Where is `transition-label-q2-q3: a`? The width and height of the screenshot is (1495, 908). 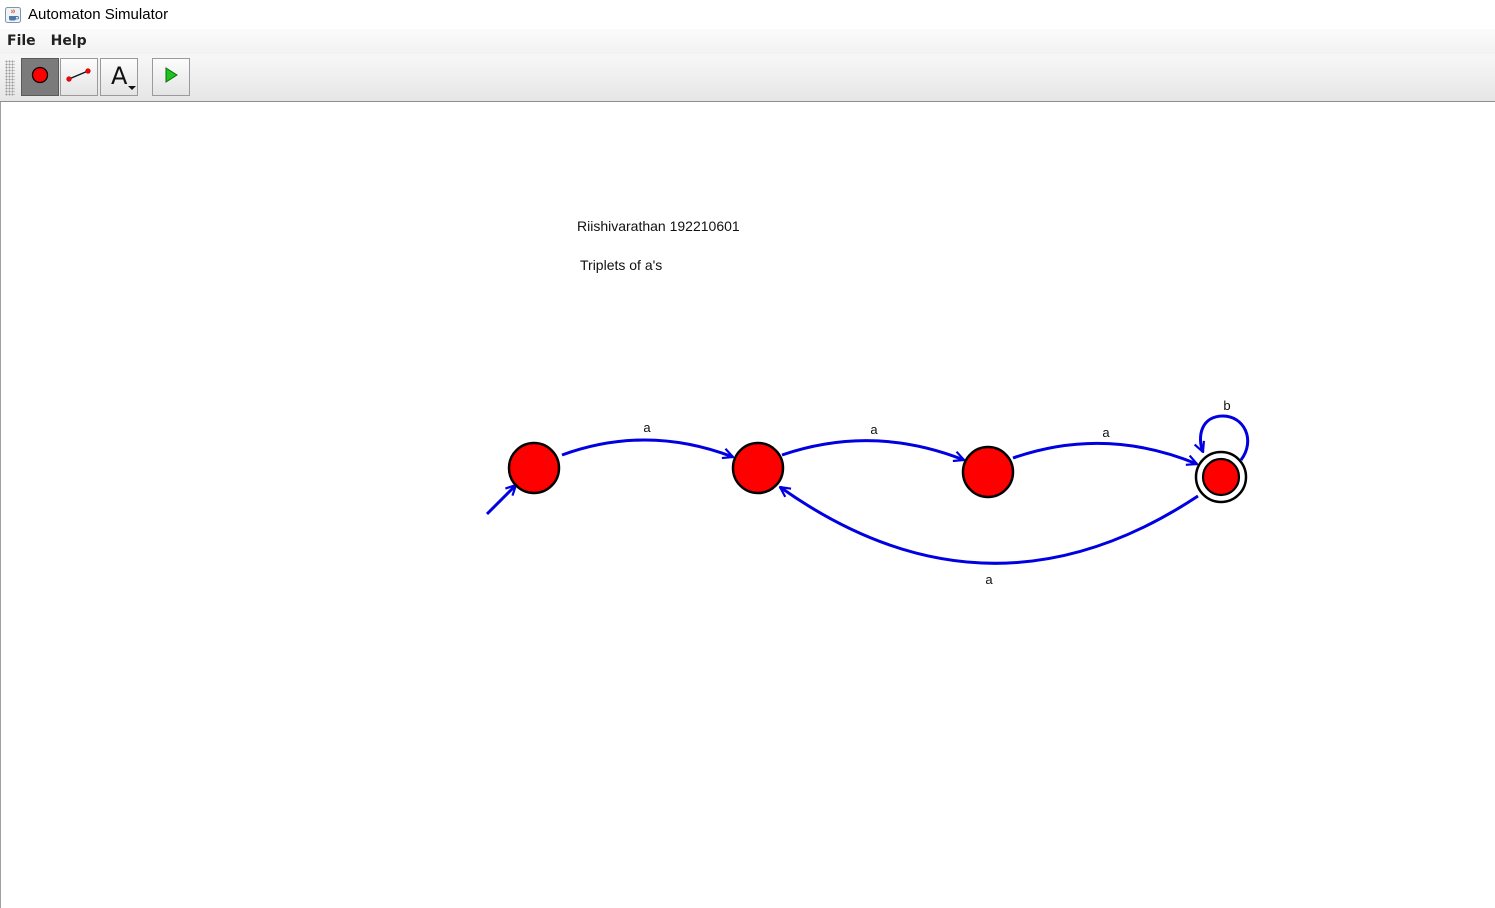
transition-label-q2-q3: a is located at coordinates (1106, 432).